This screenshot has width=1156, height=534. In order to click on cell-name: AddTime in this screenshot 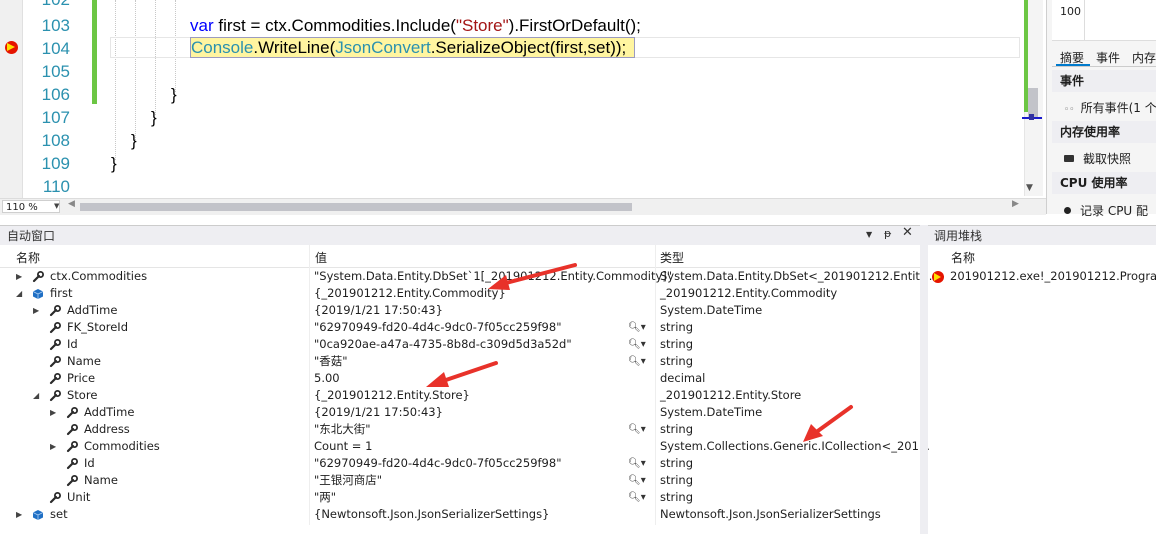, I will do `click(92, 310)`.